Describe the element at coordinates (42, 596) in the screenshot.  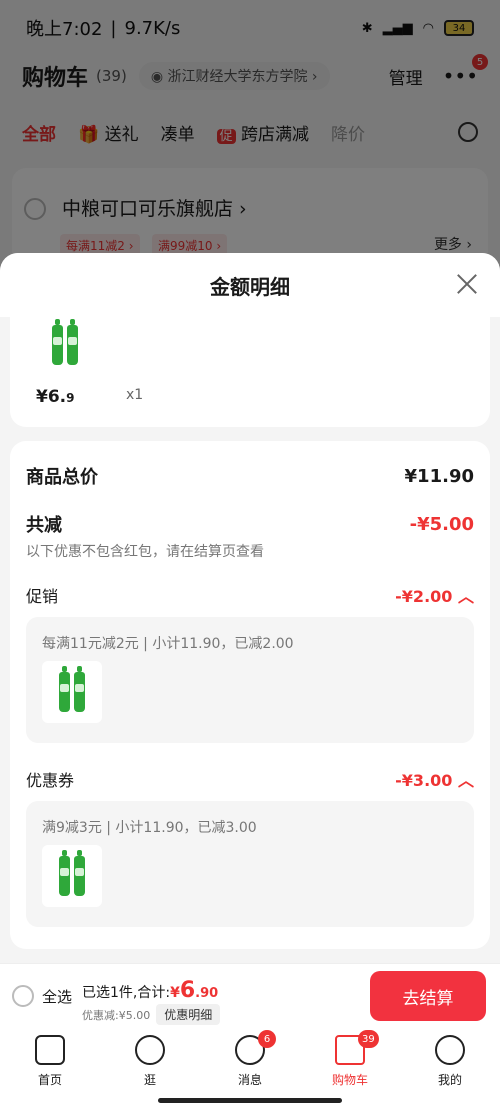
I see `promo-label: 促销` at that location.